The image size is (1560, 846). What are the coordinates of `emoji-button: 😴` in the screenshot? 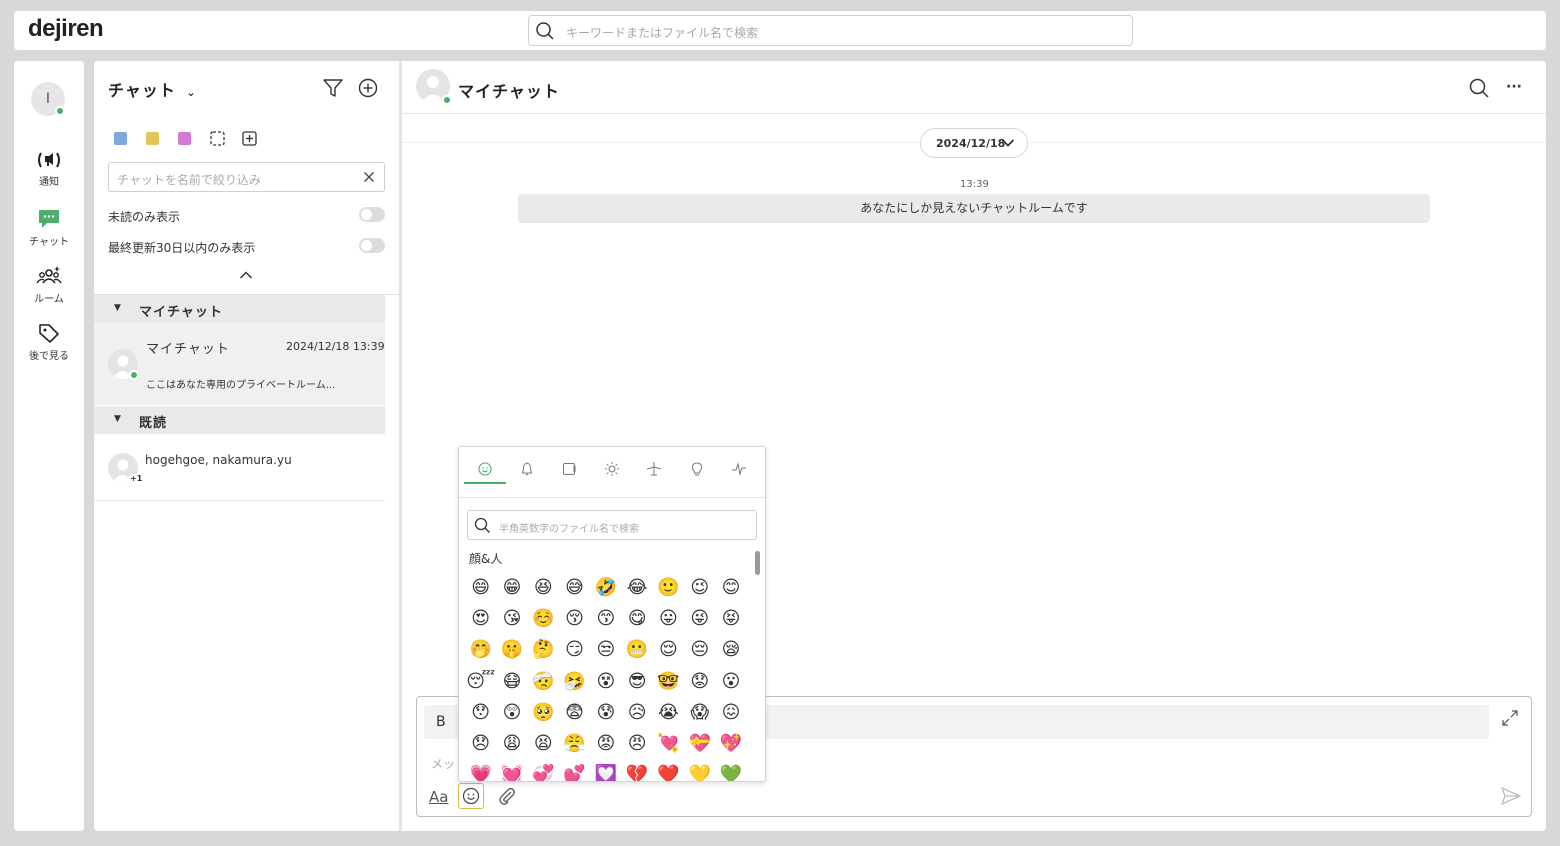 It's located at (480, 681).